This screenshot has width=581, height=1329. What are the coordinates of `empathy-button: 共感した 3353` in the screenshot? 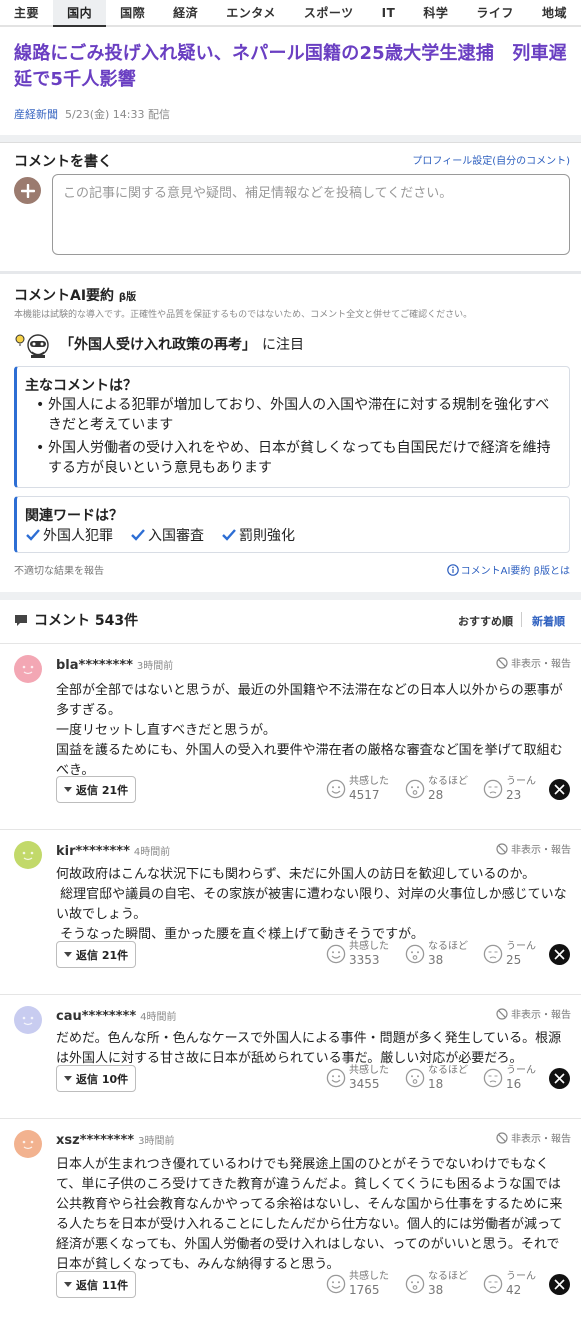 It's located at (357, 954).